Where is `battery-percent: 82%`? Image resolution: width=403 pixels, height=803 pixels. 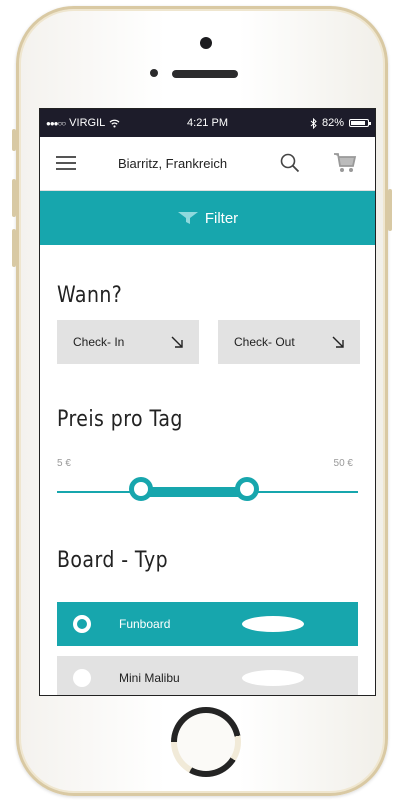
battery-percent: 82% is located at coordinates (332, 123).